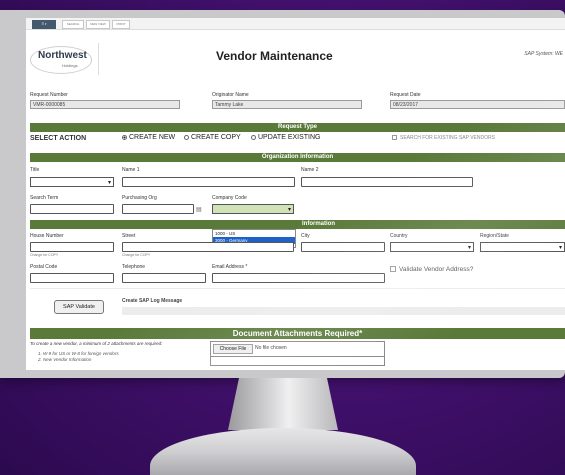  What do you see at coordinates (494, 236) in the screenshot?
I see `region-label: Region/State` at bounding box center [494, 236].